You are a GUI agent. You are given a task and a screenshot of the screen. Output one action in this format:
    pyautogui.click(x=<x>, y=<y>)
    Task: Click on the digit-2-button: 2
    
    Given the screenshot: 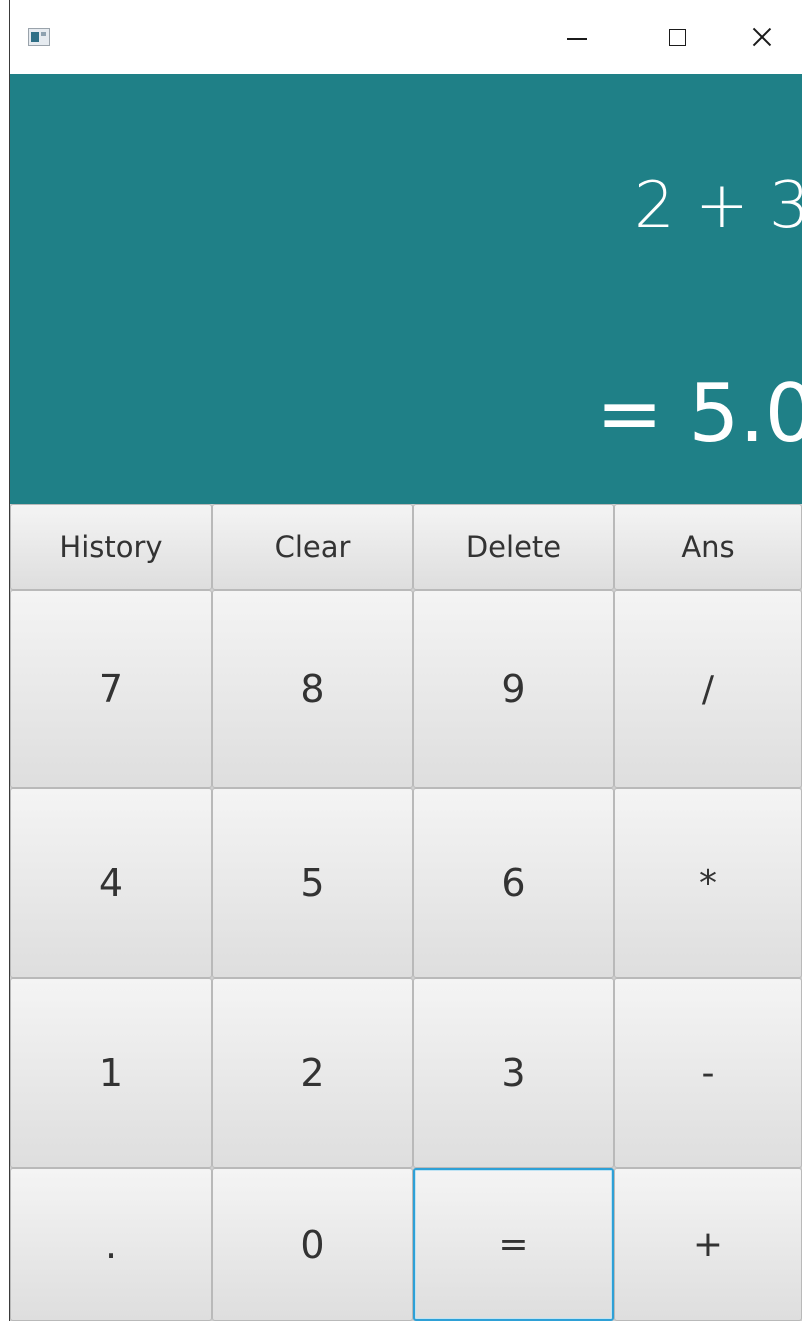 What is the action you would take?
    pyautogui.click(x=312, y=1073)
    